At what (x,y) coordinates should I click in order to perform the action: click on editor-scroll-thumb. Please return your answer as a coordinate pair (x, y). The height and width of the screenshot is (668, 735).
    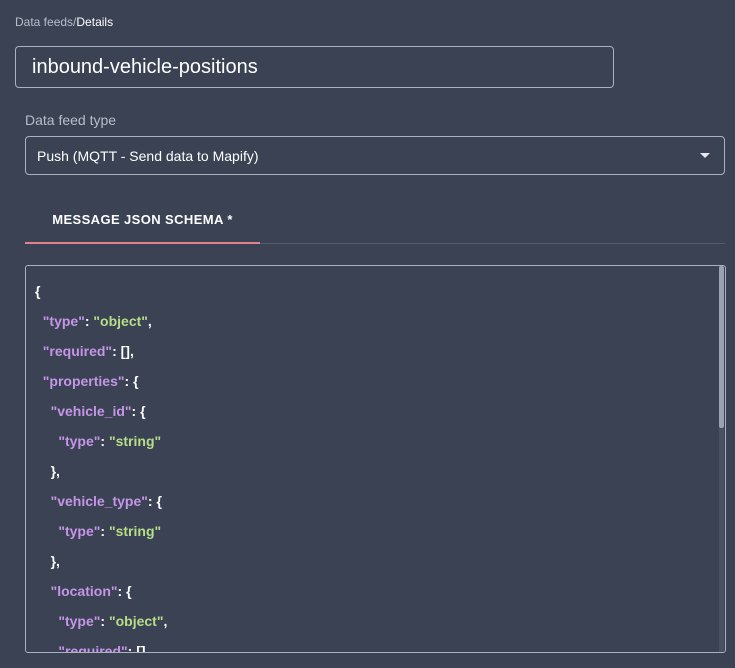
    Looking at the image, I should click on (721, 347).